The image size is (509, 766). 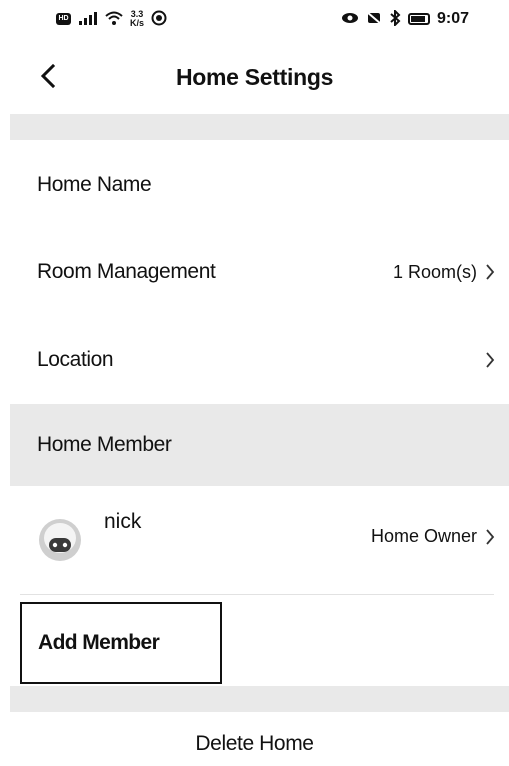 What do you see at coordinates (254, 749) in the screenshot?
I see `delete-home-button: Delete Home` at bounding box center [254, 749].